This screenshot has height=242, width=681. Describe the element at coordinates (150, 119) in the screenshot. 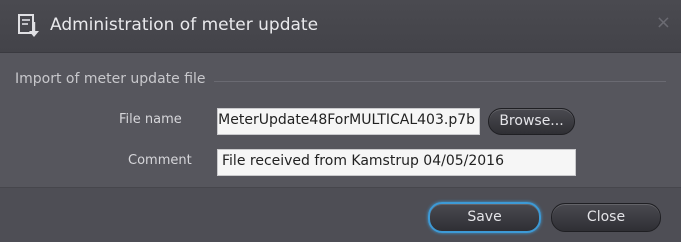

I see `file-name-label: File name` at that location.